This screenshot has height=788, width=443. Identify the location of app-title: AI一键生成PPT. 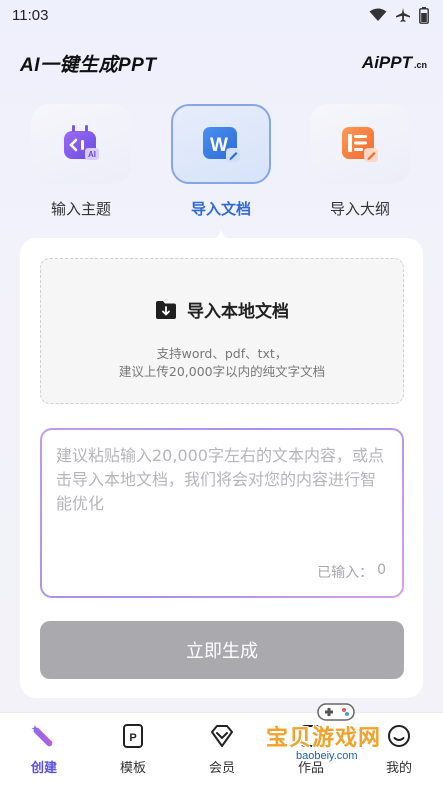
(88, 65).